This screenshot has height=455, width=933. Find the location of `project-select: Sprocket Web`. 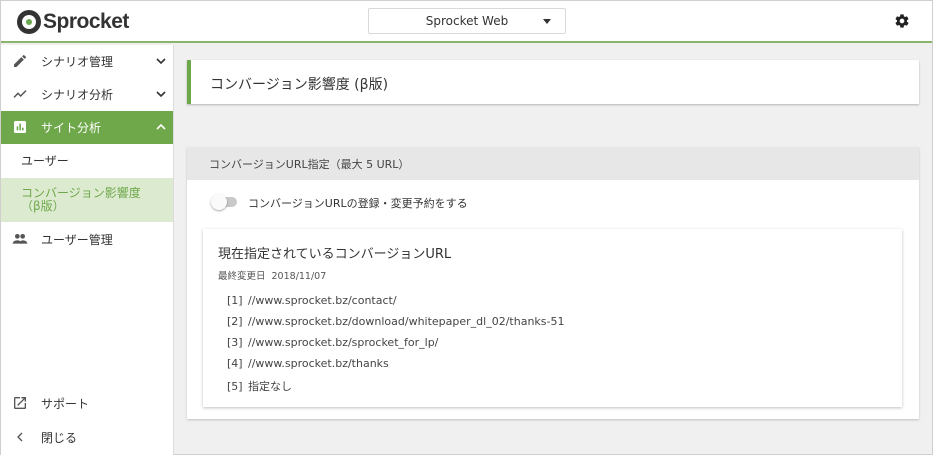

project-select: Sprocket Web is located at coordinates (467, 21).